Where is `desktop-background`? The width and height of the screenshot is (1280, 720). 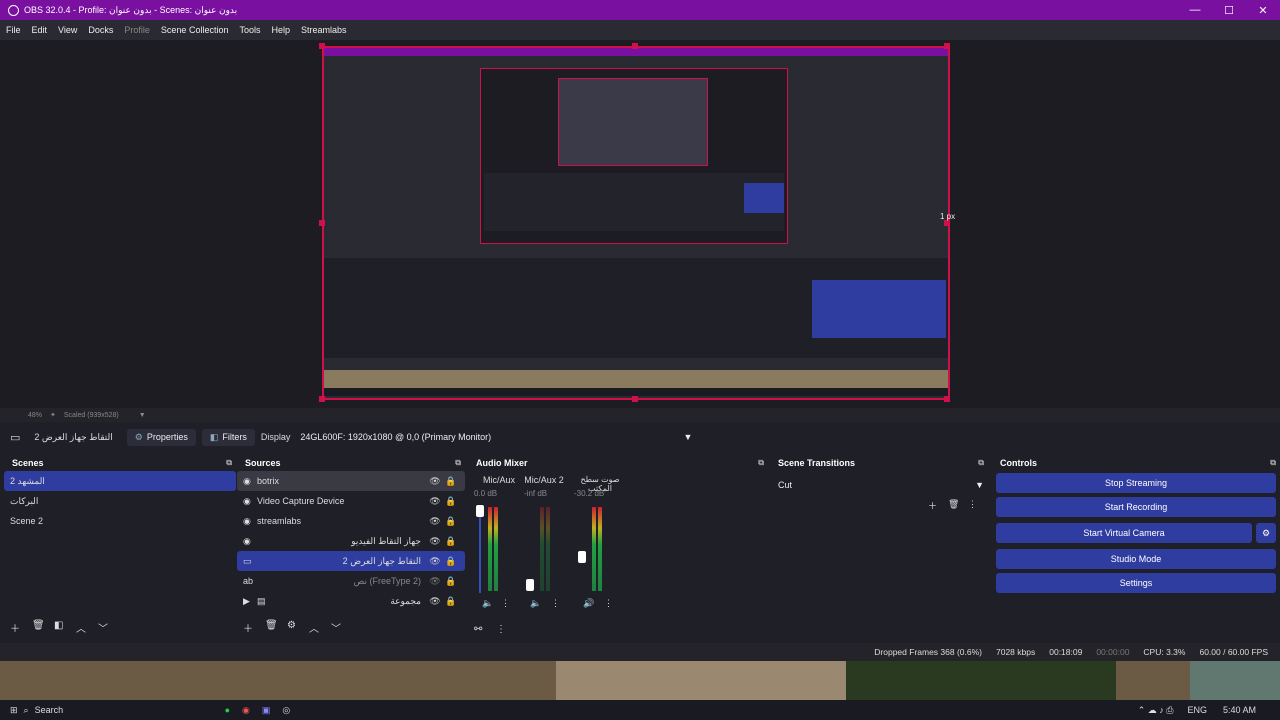
desktop-background is located at coordinates (640, 680).